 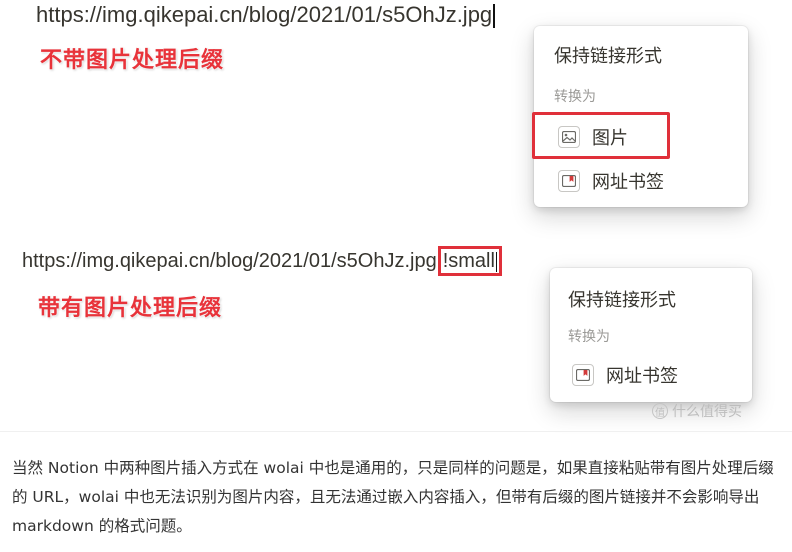 What do you see at coordinates (396, 431) in the screenshot?
I see `divider` at bounding box center [396, 431].